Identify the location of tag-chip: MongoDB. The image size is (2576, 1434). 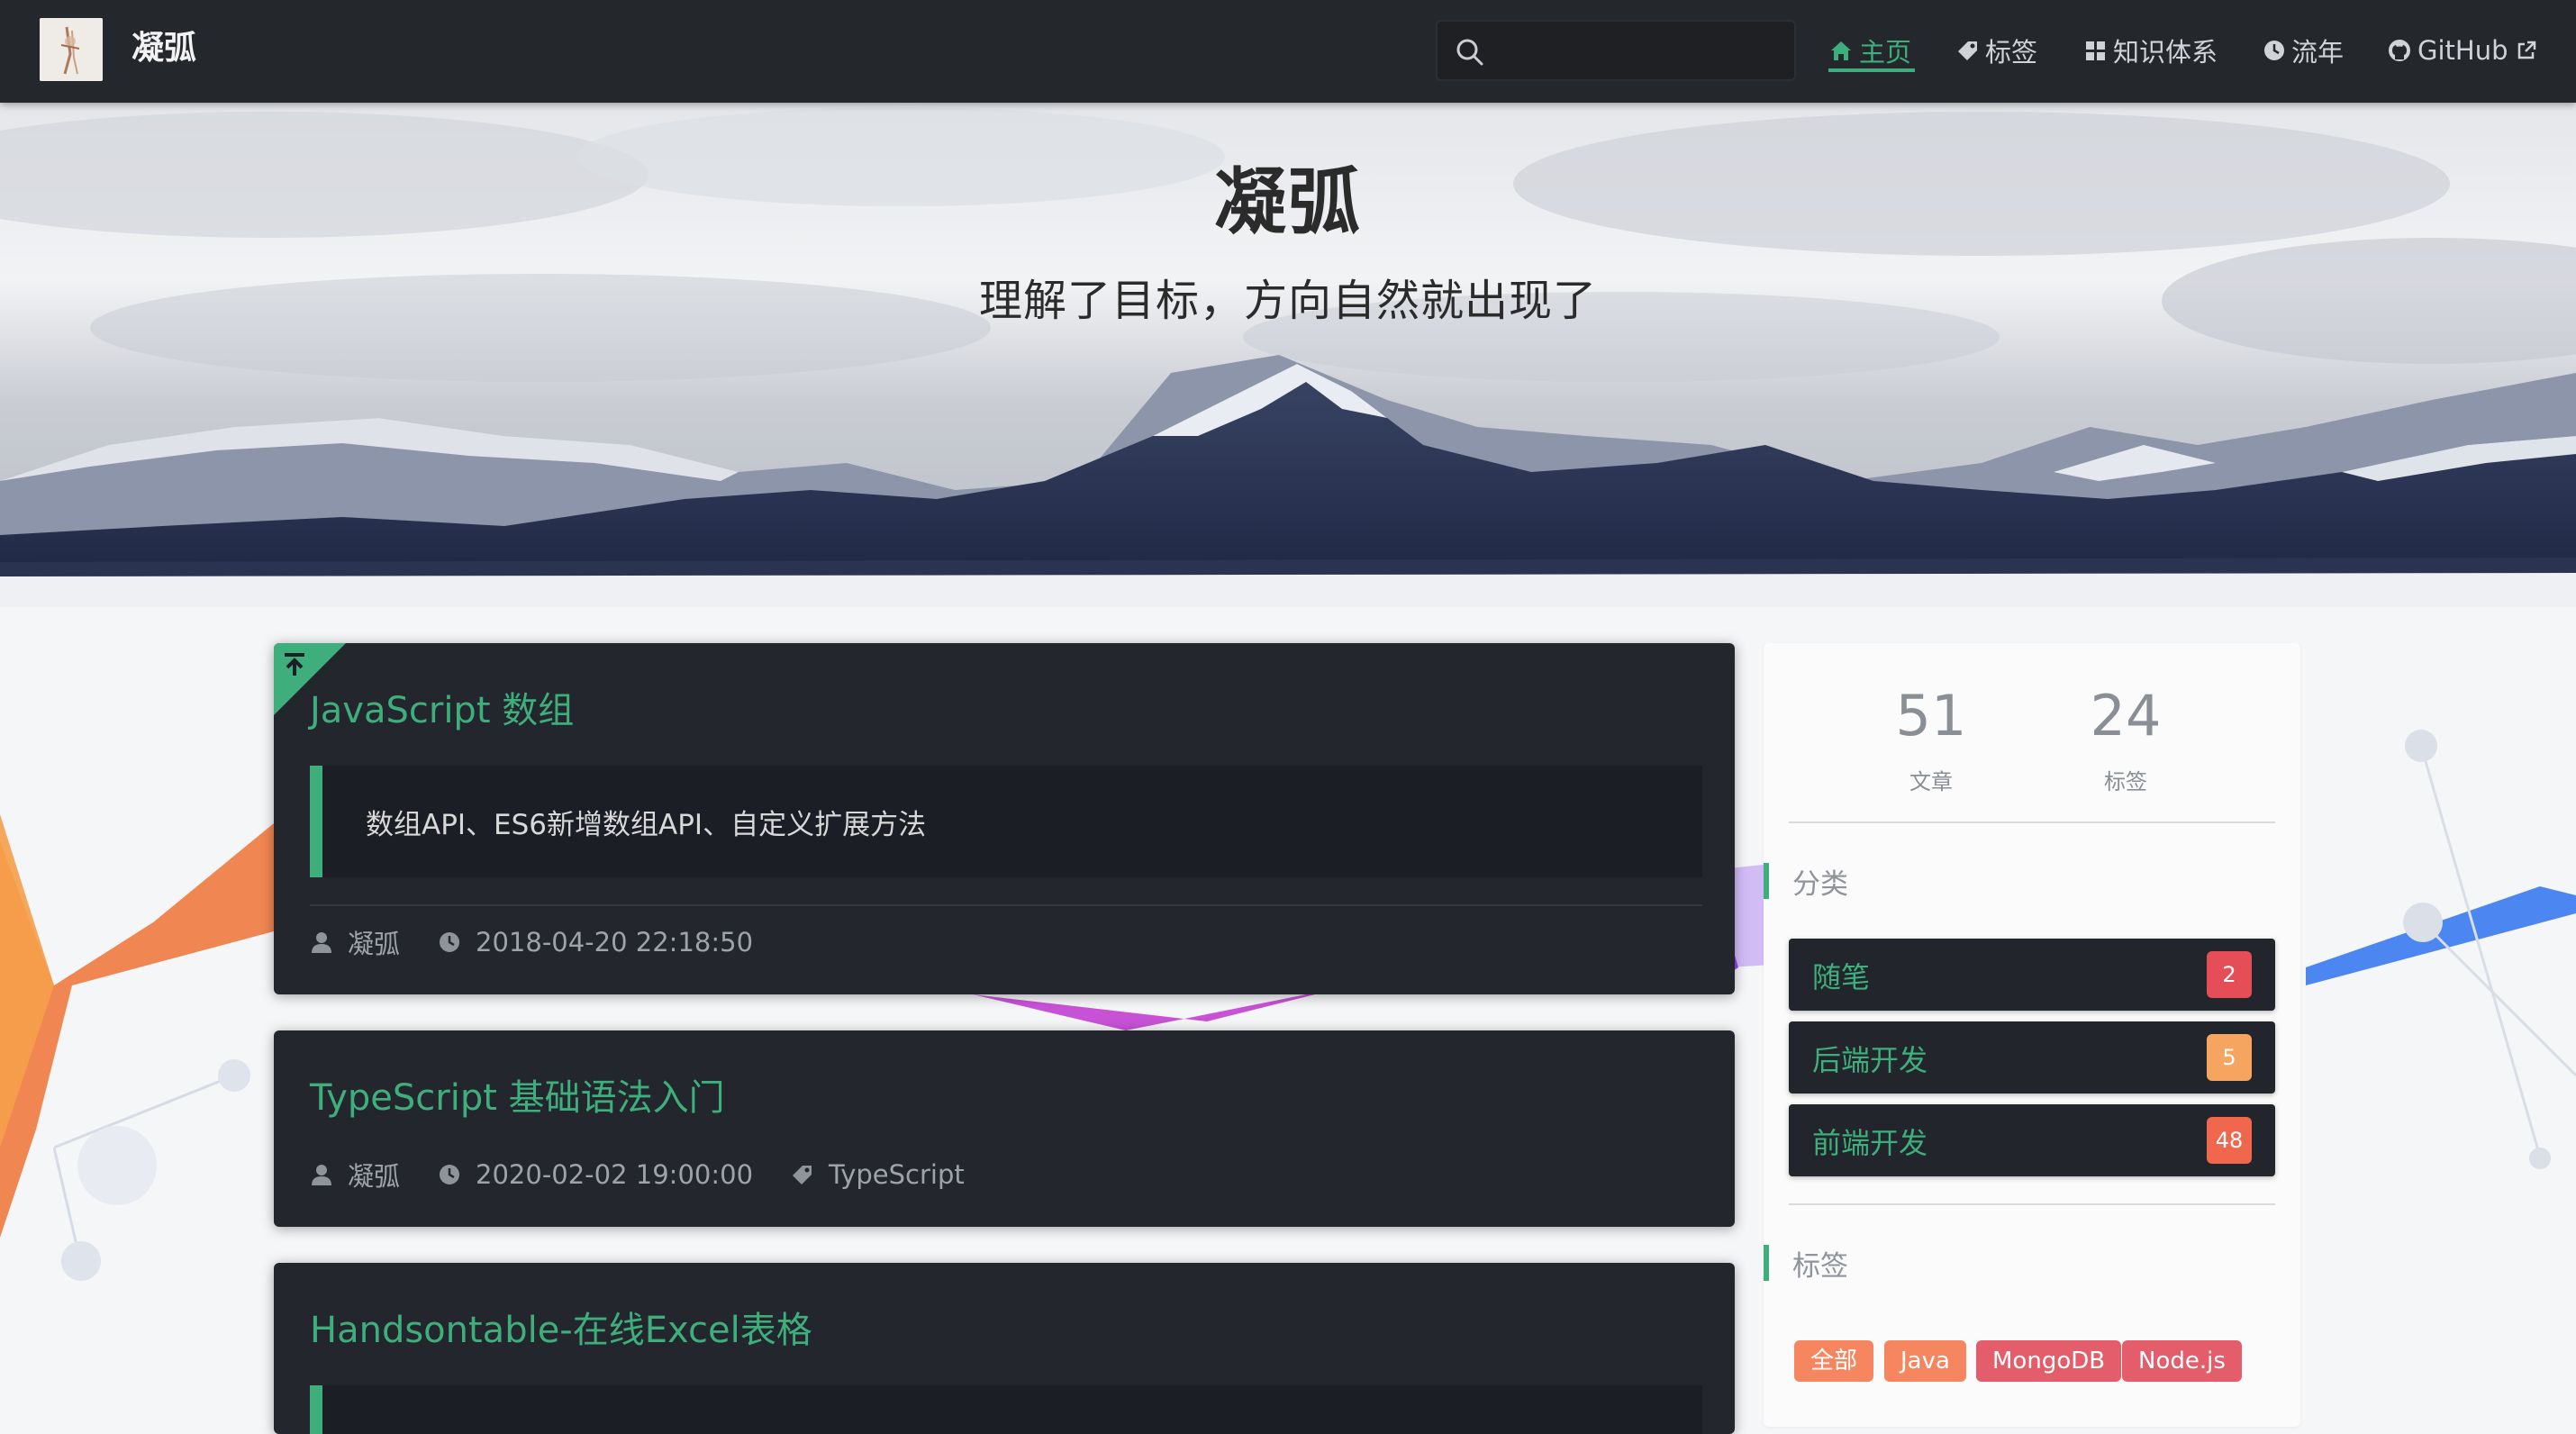
(2049, 1361).